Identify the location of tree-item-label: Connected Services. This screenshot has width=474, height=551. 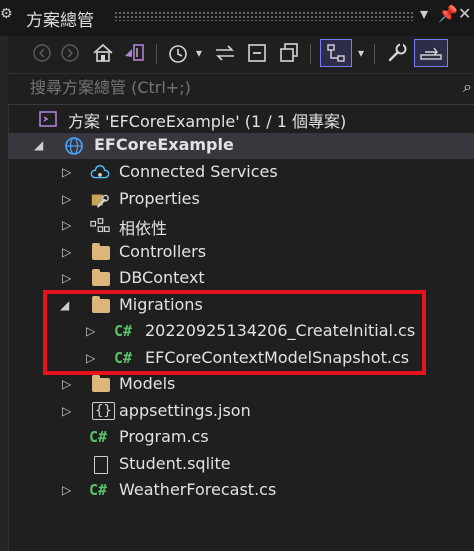
(198, 171).